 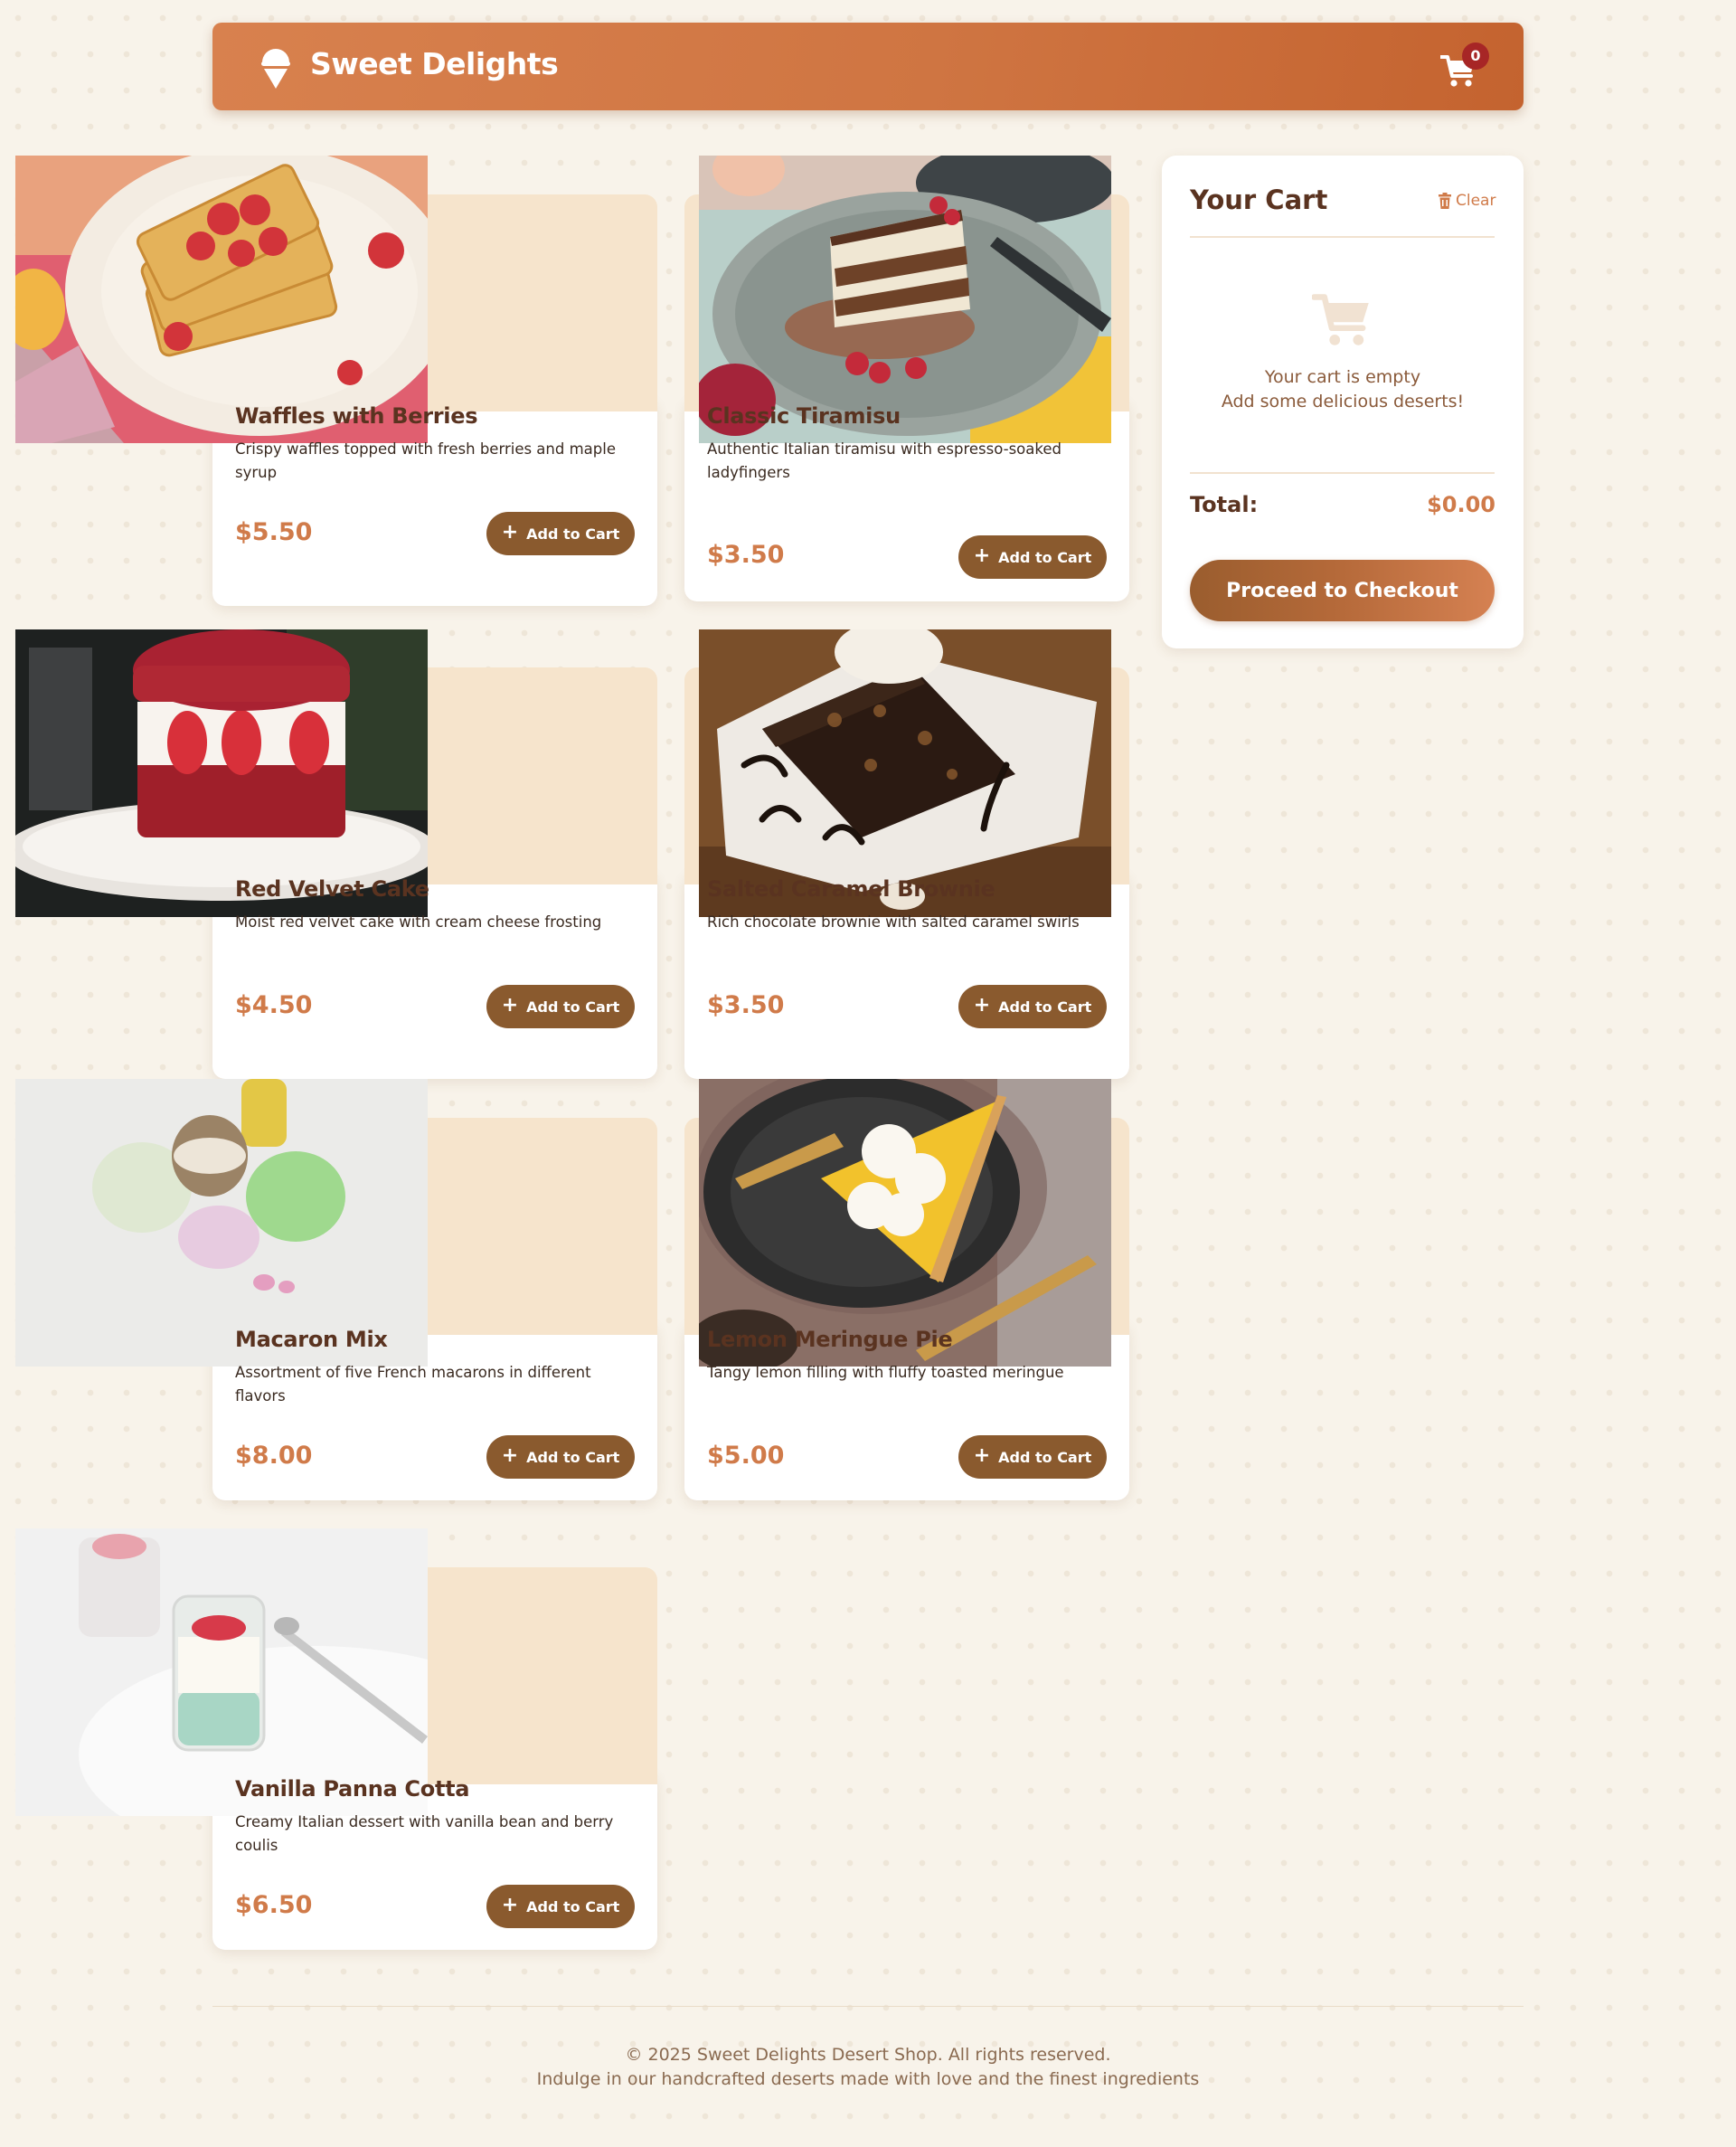 What do you see at coordinates (1259, 199) in the screenshot?
I see `cart-title: Your Cart` at bounding box center [1259, 199].